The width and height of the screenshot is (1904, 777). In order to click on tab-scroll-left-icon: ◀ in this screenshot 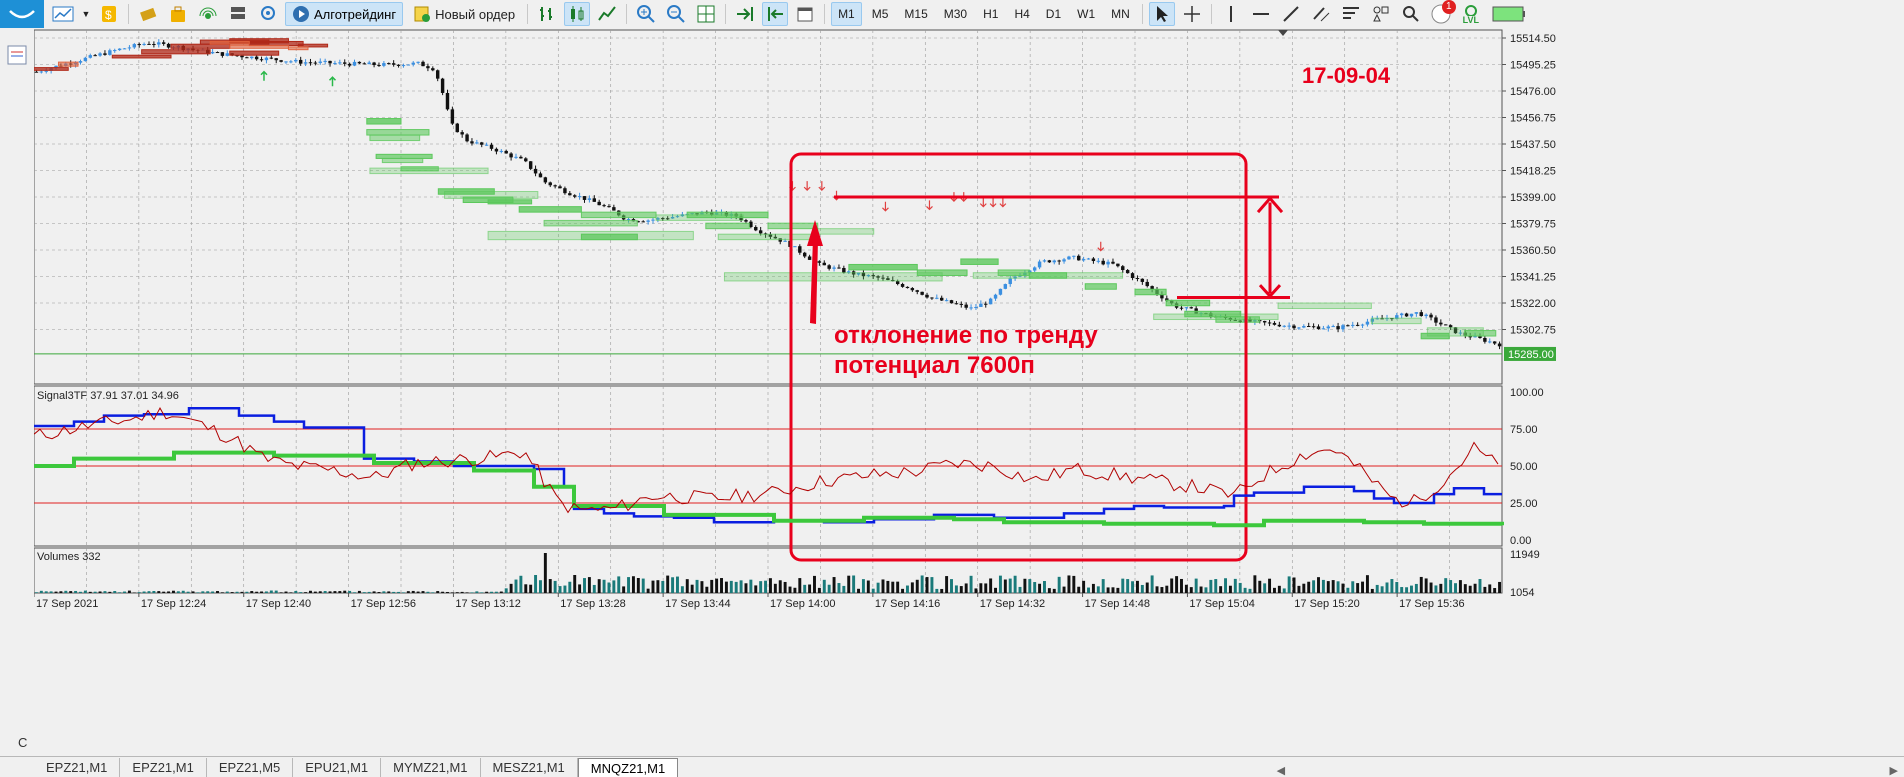, I will do `click(1281, 770)`.